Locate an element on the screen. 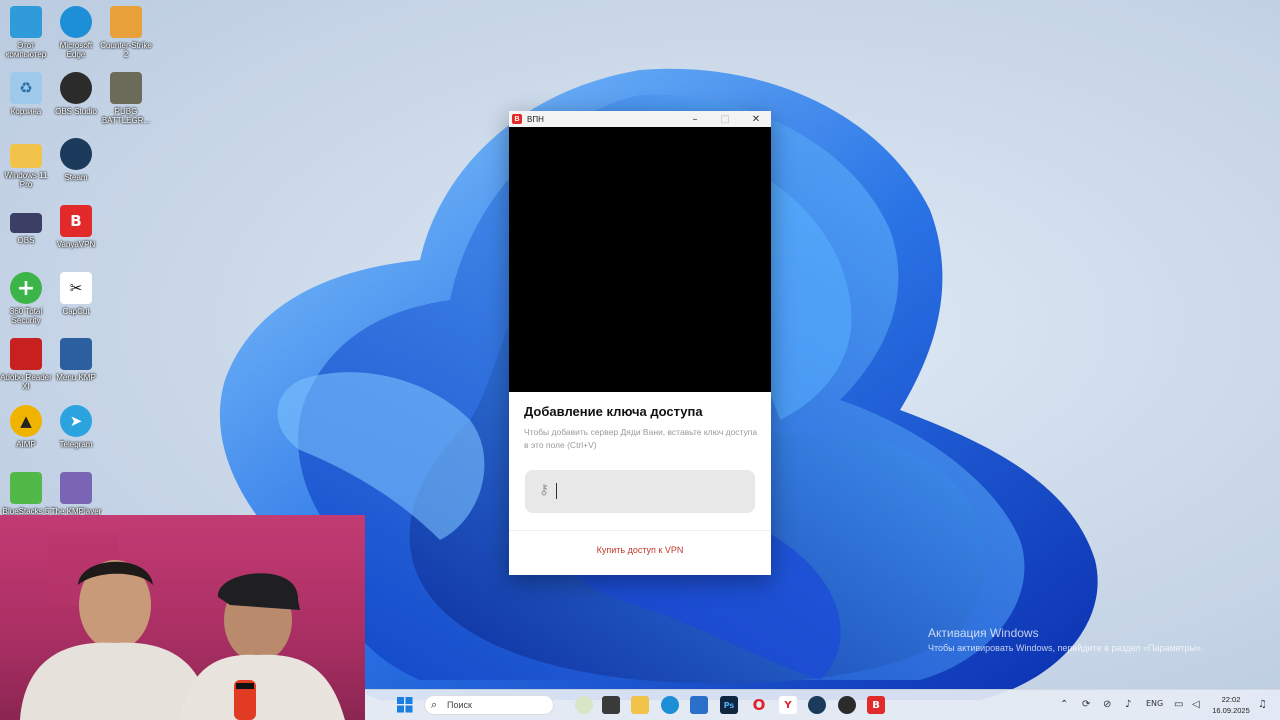  minimize-button: – is located at coordinates (695, 119).